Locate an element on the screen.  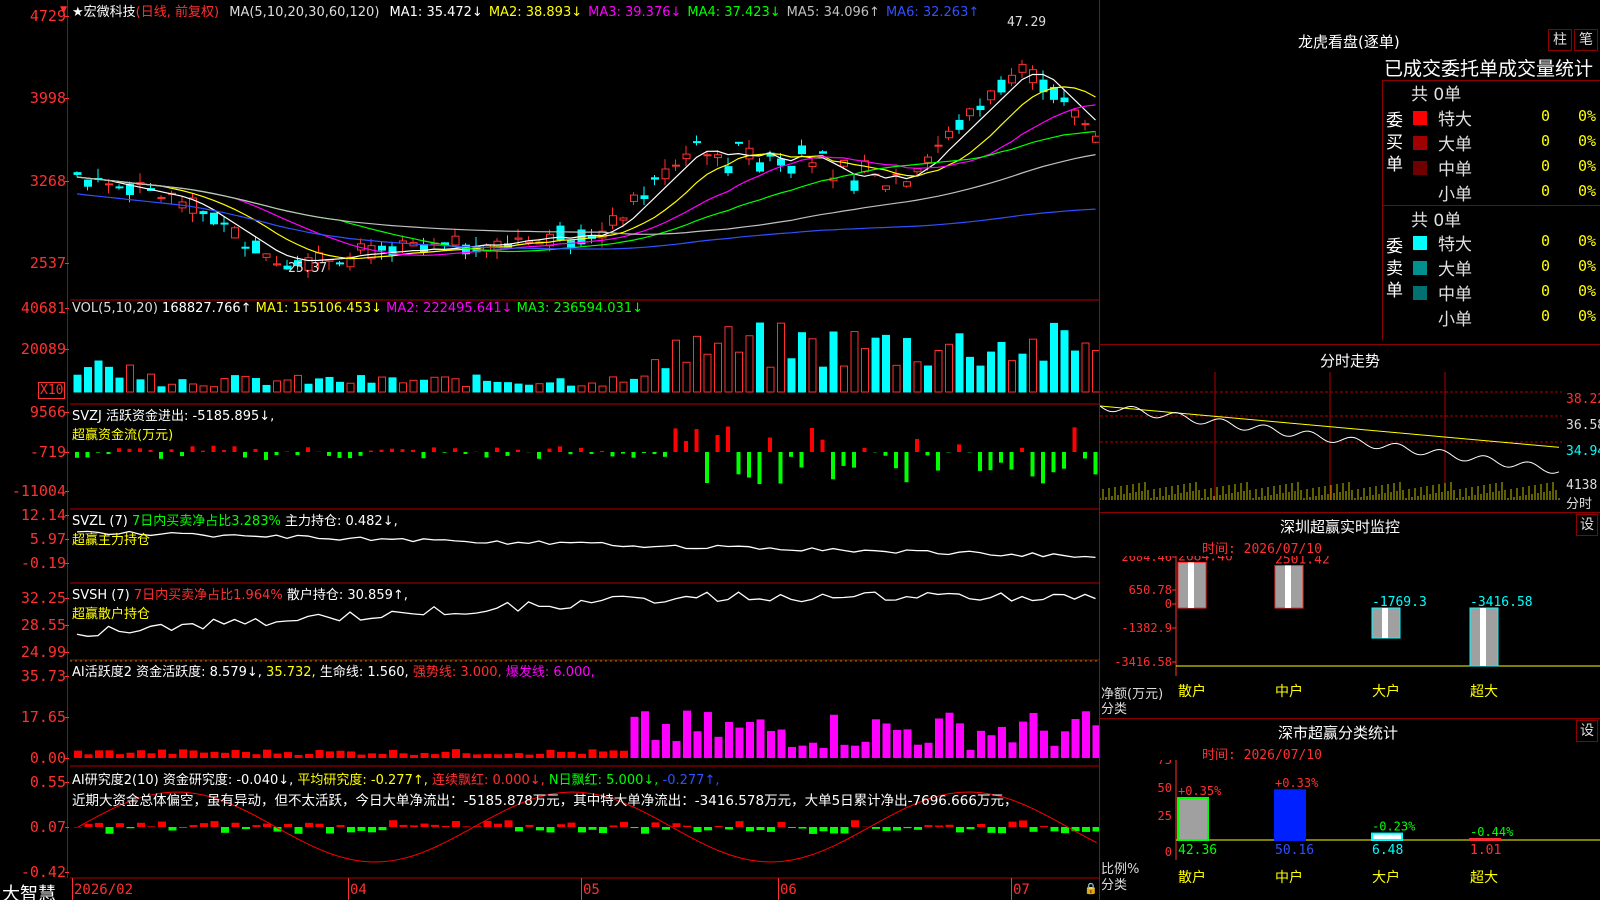
svzl-val: 主力持仓: 0.482↓, is located at coordinates (341, 521).